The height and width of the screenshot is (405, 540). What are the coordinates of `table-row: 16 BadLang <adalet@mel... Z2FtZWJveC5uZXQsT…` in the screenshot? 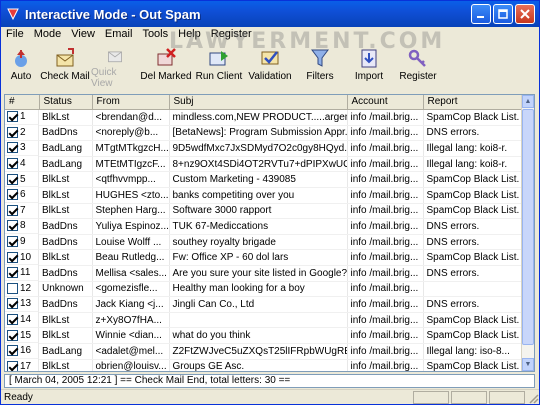 It's located at (264, 351).